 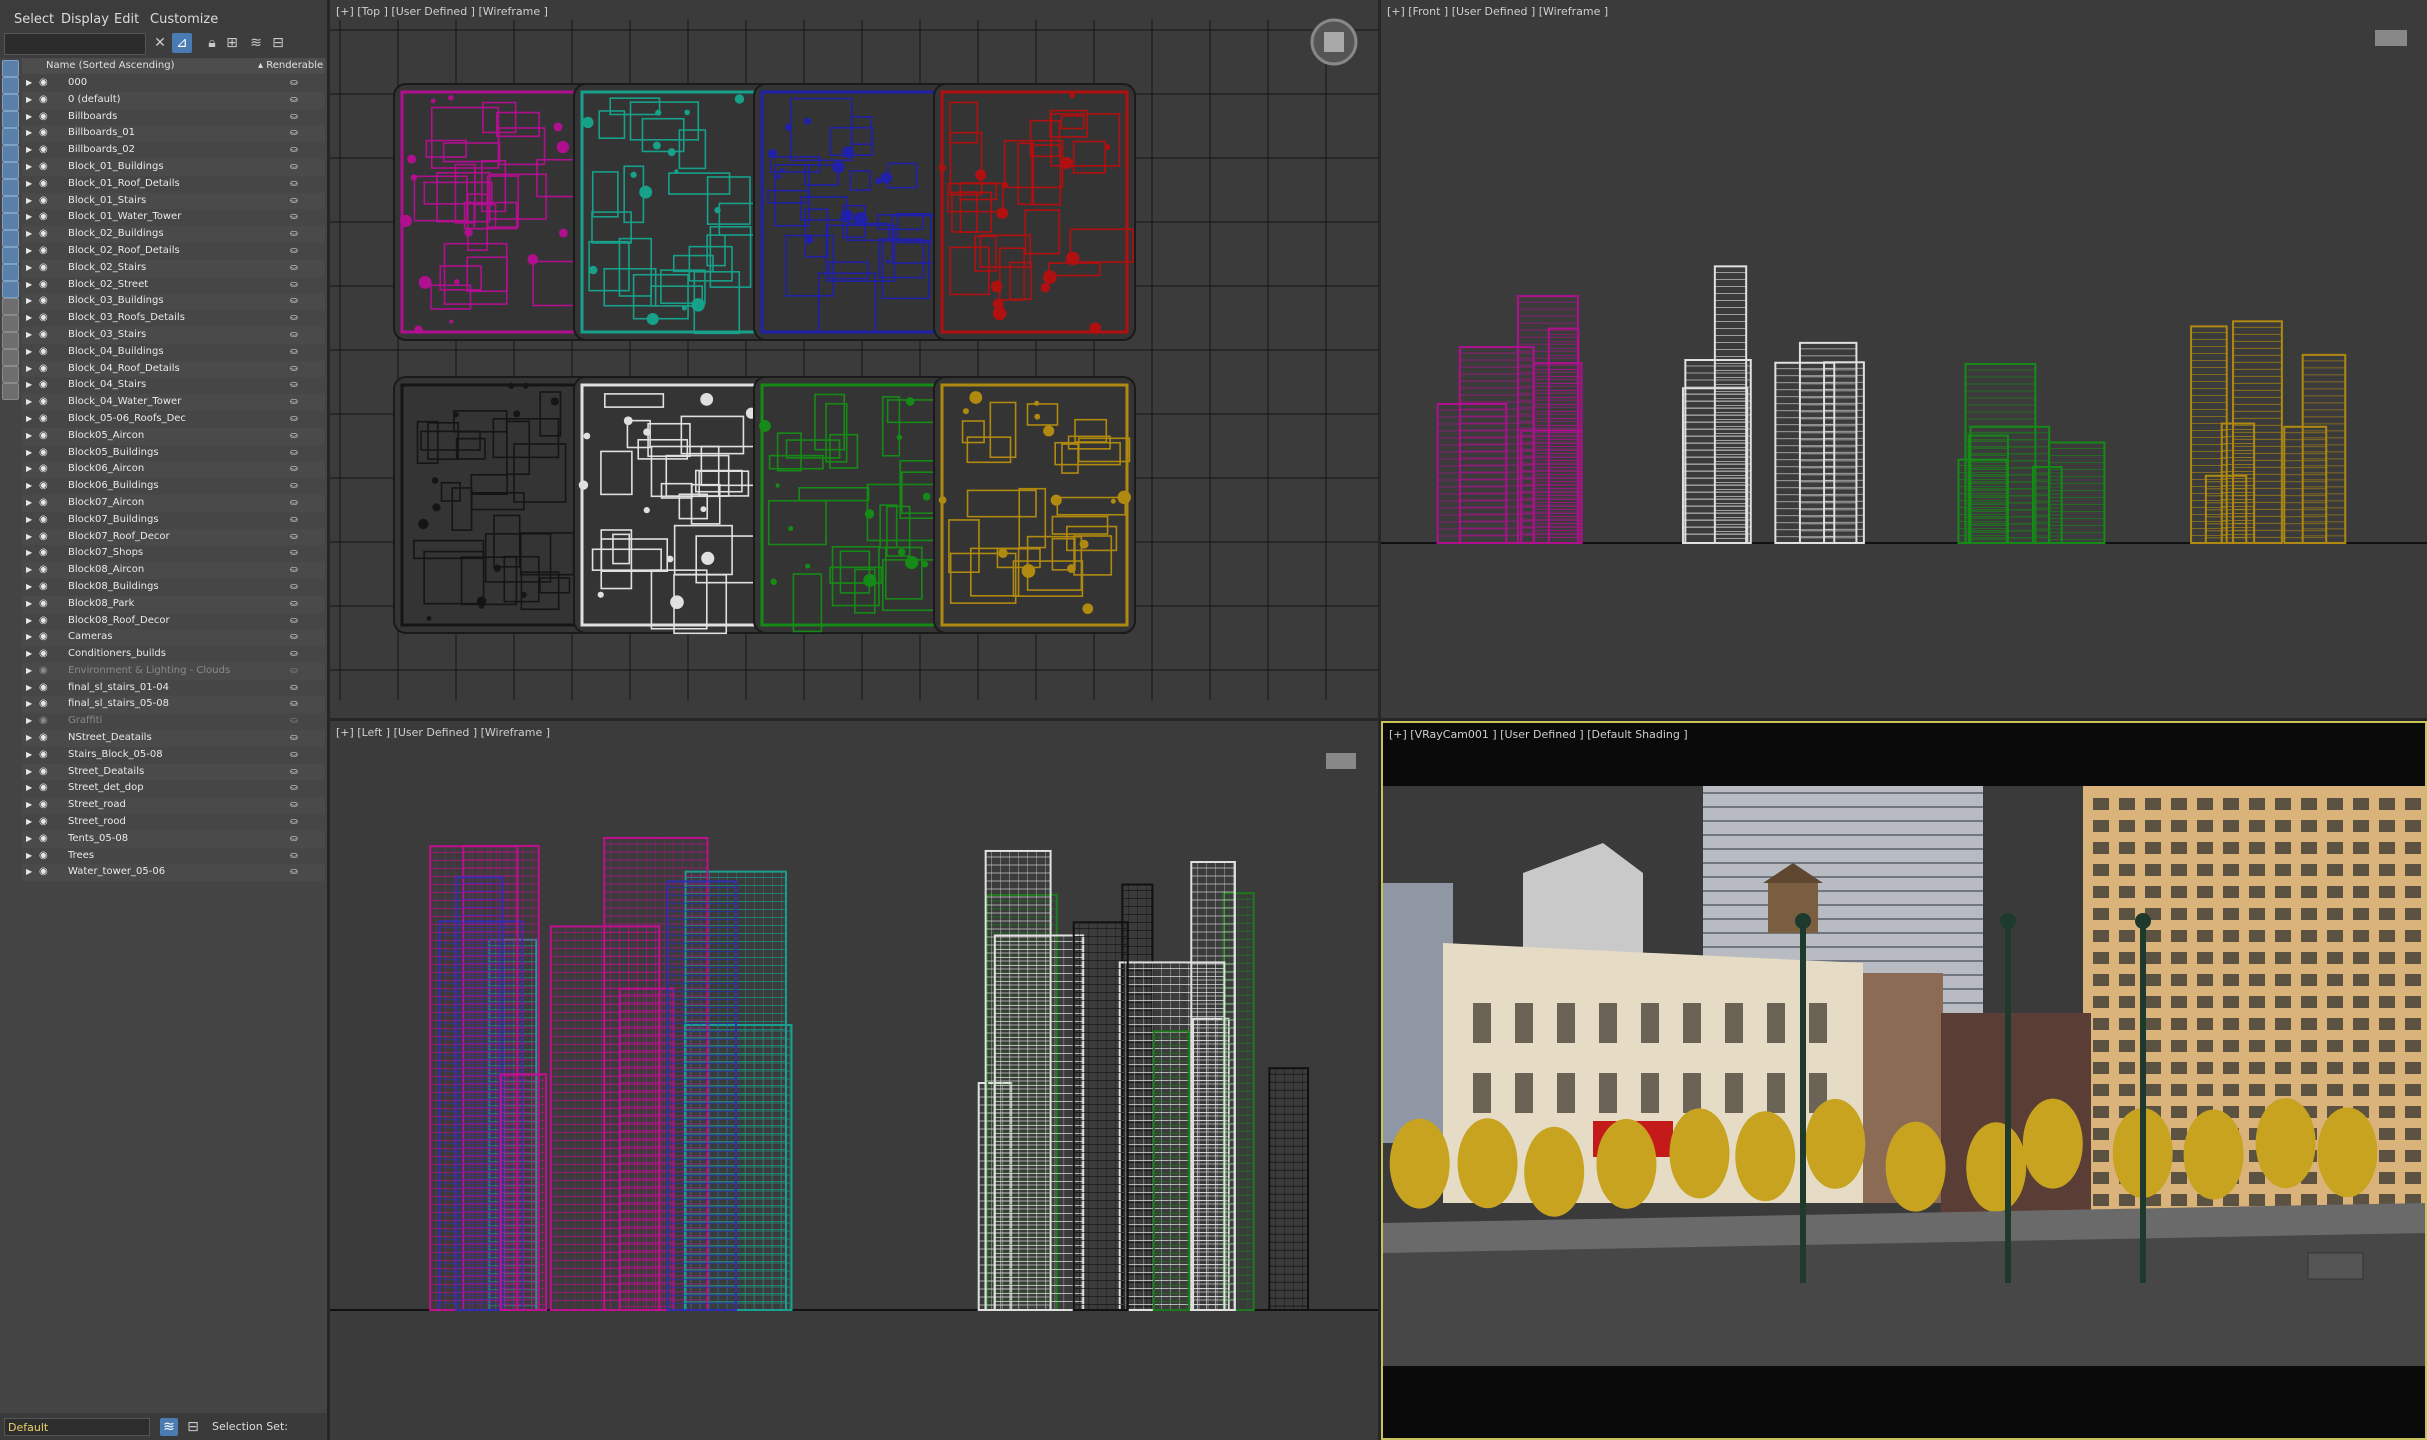 What do you see at coordinates (77, 1427) in the screenshot?
I see `layer-dropdown: Default` at bounding box center [77, 1427].